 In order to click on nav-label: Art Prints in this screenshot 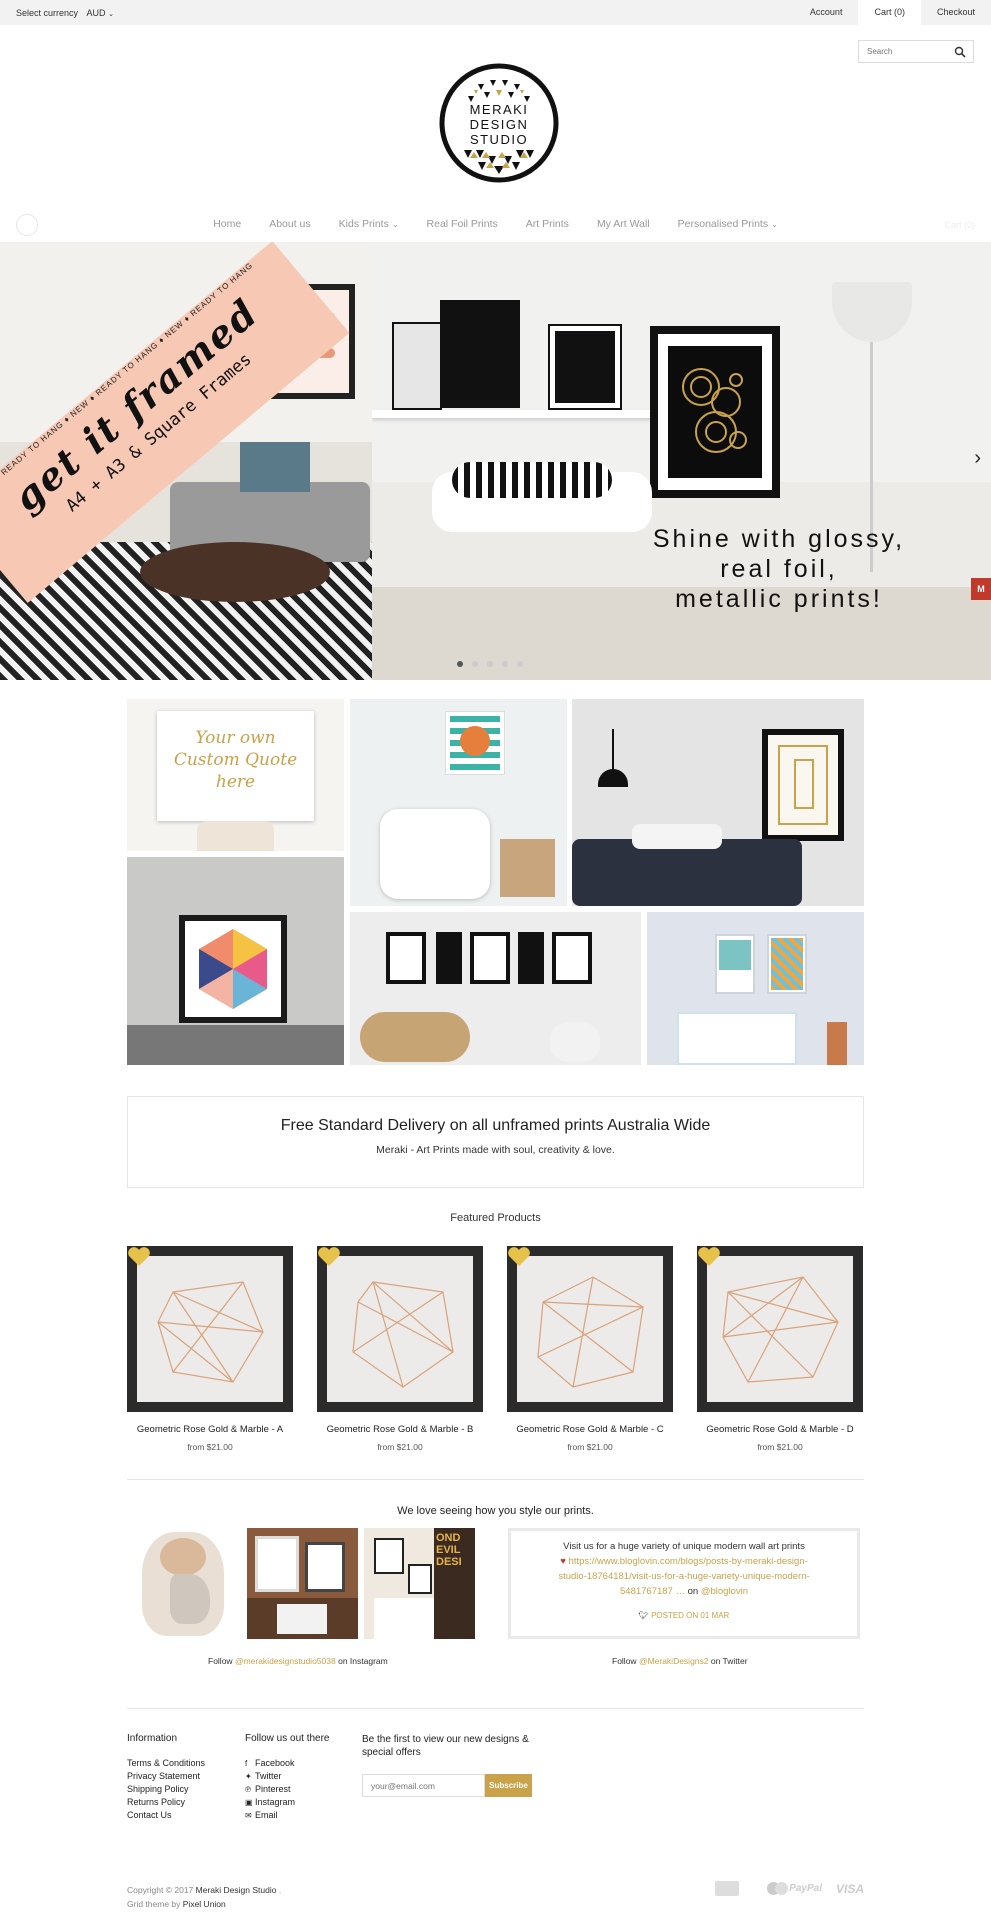, I will do `click(547, 224)`.